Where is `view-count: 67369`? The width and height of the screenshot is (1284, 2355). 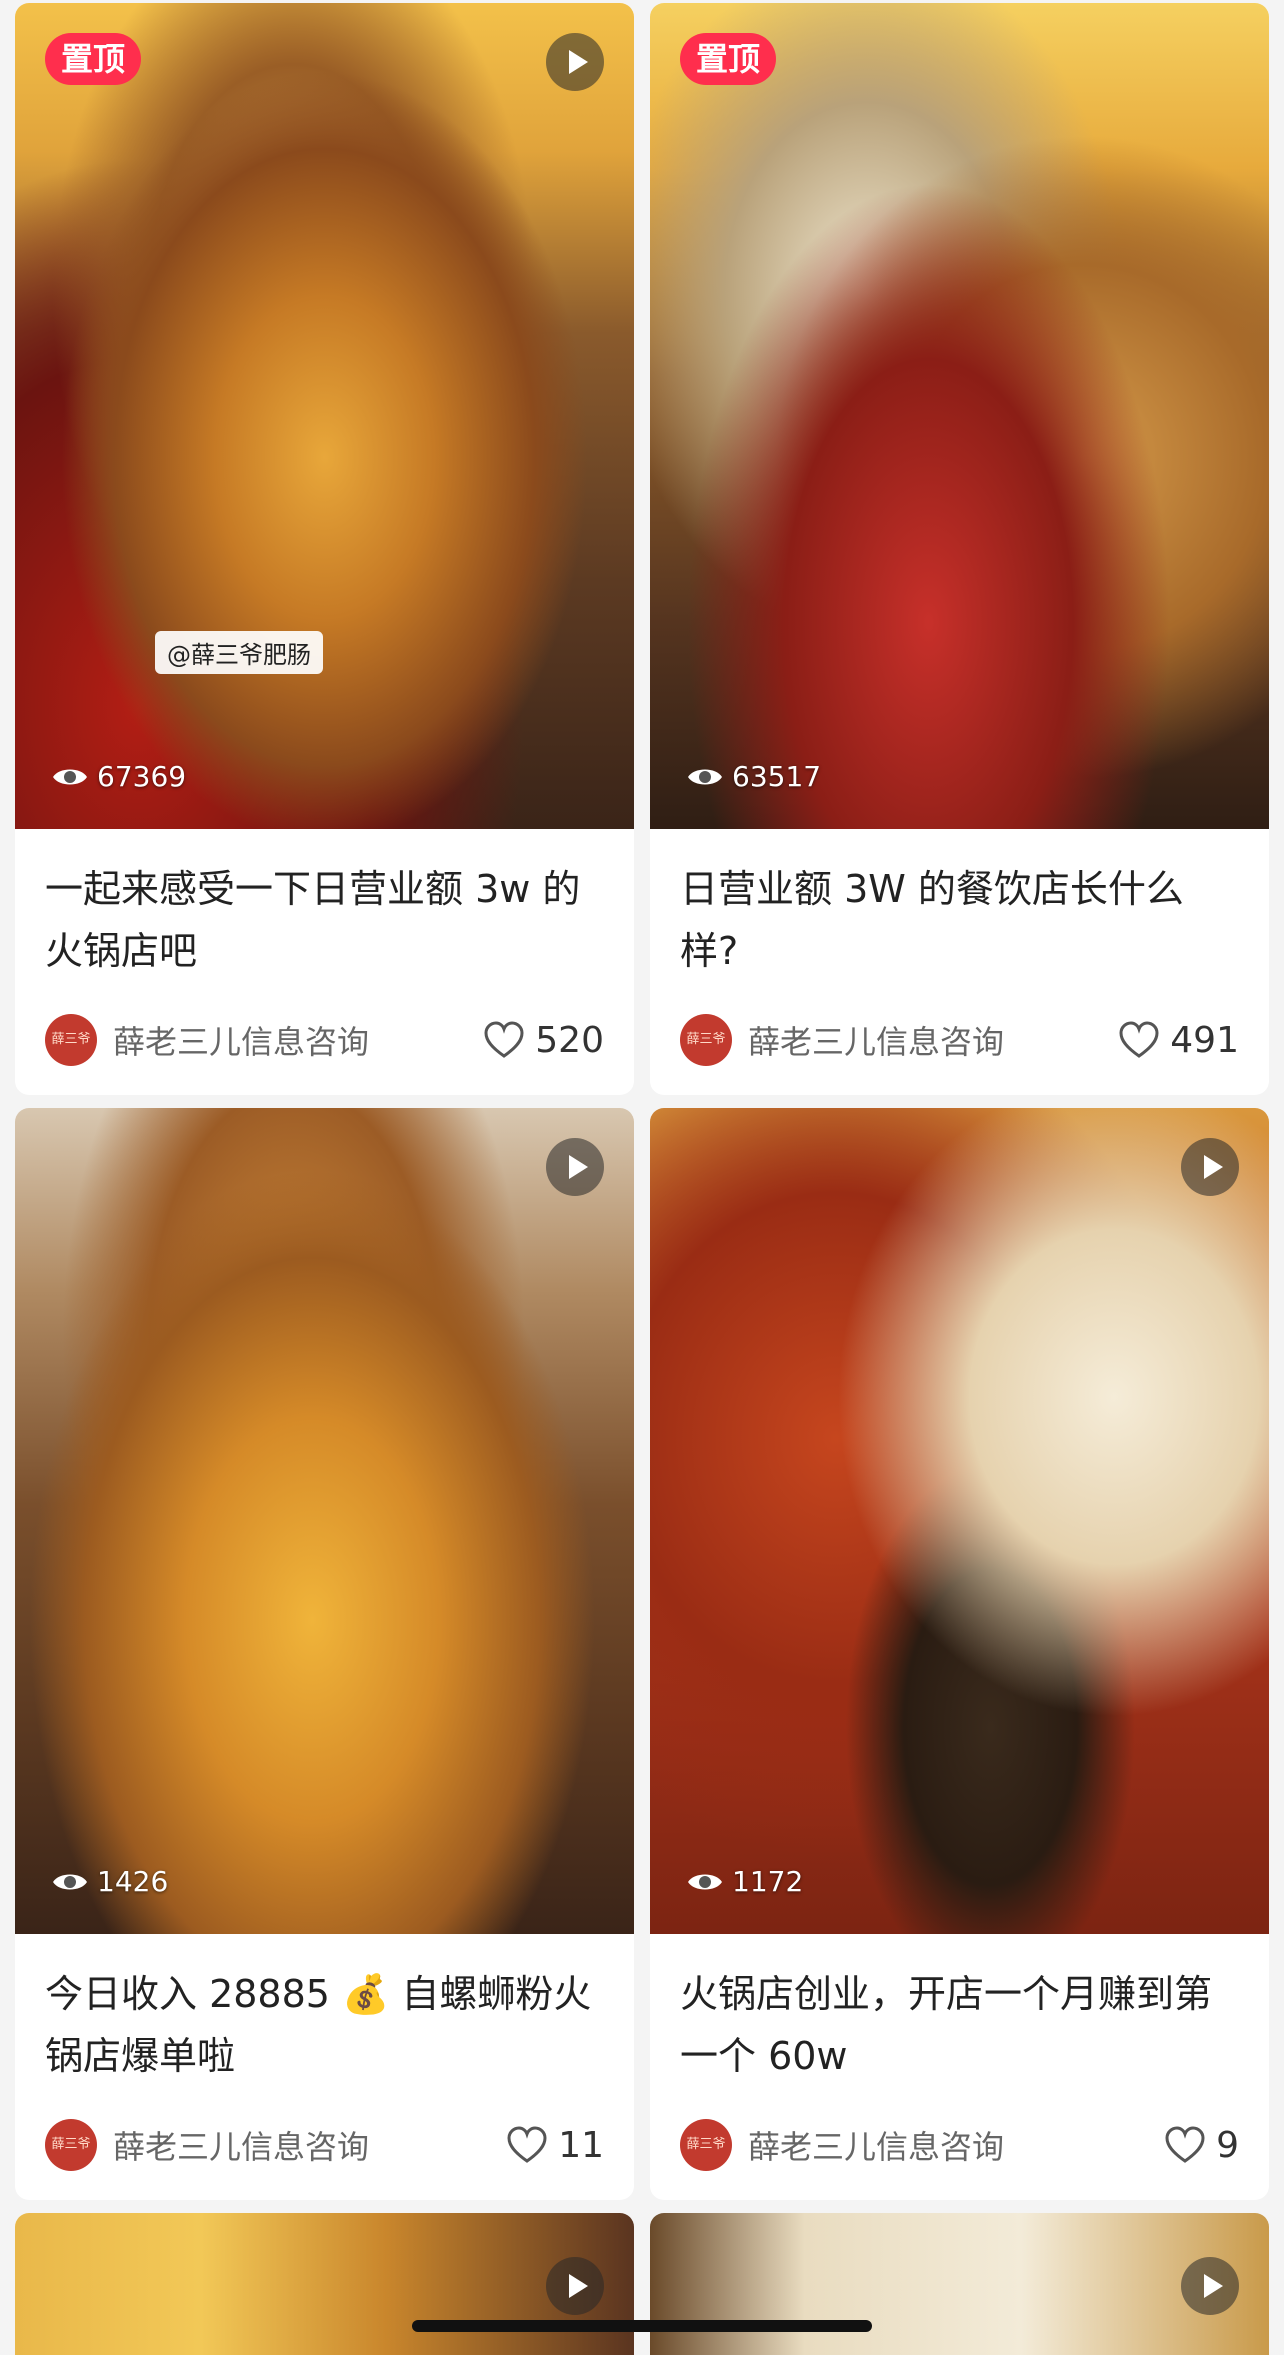
view-count: 67369 is located at coordinates (118, 776).